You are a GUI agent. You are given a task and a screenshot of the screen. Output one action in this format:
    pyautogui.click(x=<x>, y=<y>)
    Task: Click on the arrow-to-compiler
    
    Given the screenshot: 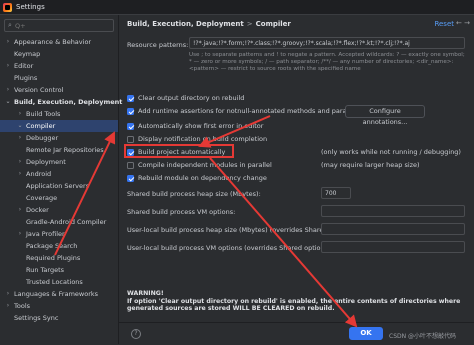 What is the action you would take?
    pyautogui.click(x=85, y=193)
    